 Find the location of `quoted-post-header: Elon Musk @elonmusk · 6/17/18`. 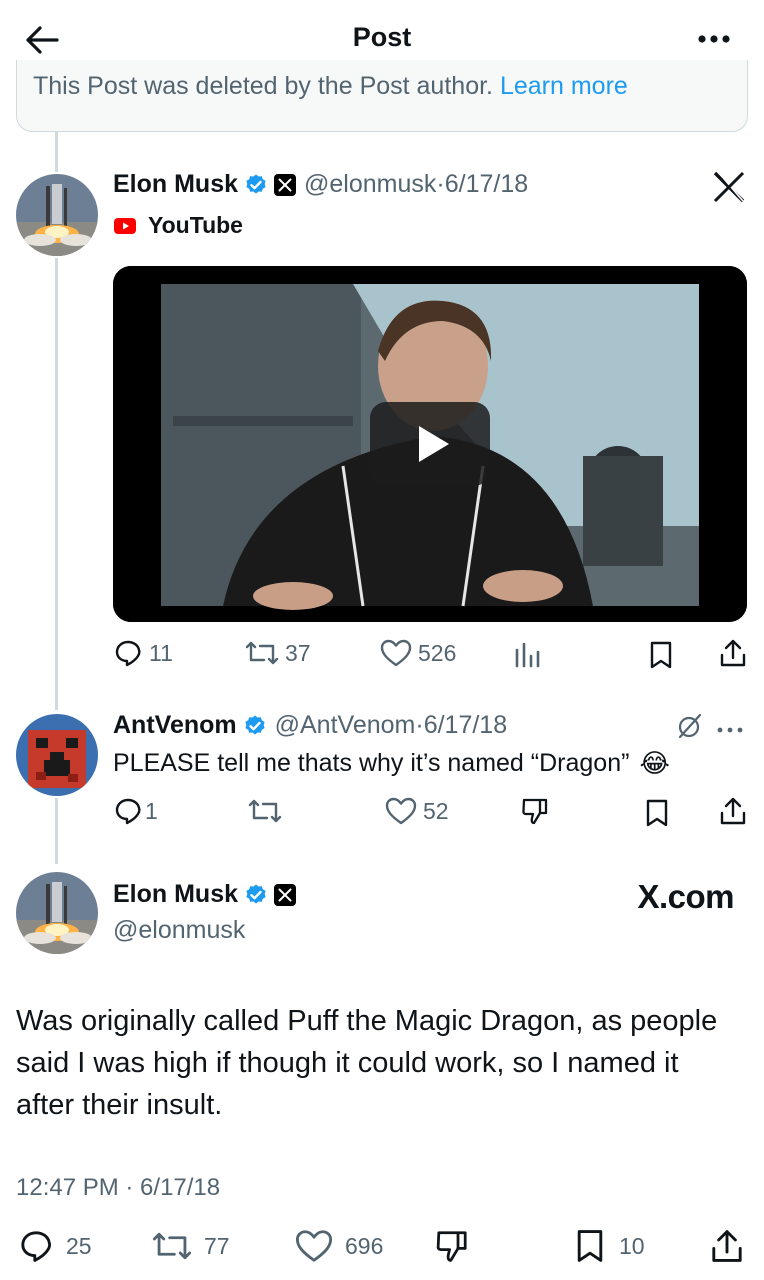

quoted-post-header: Elon Musk @elonmusk · 6/17/18 is located at coordinates (320, 184).